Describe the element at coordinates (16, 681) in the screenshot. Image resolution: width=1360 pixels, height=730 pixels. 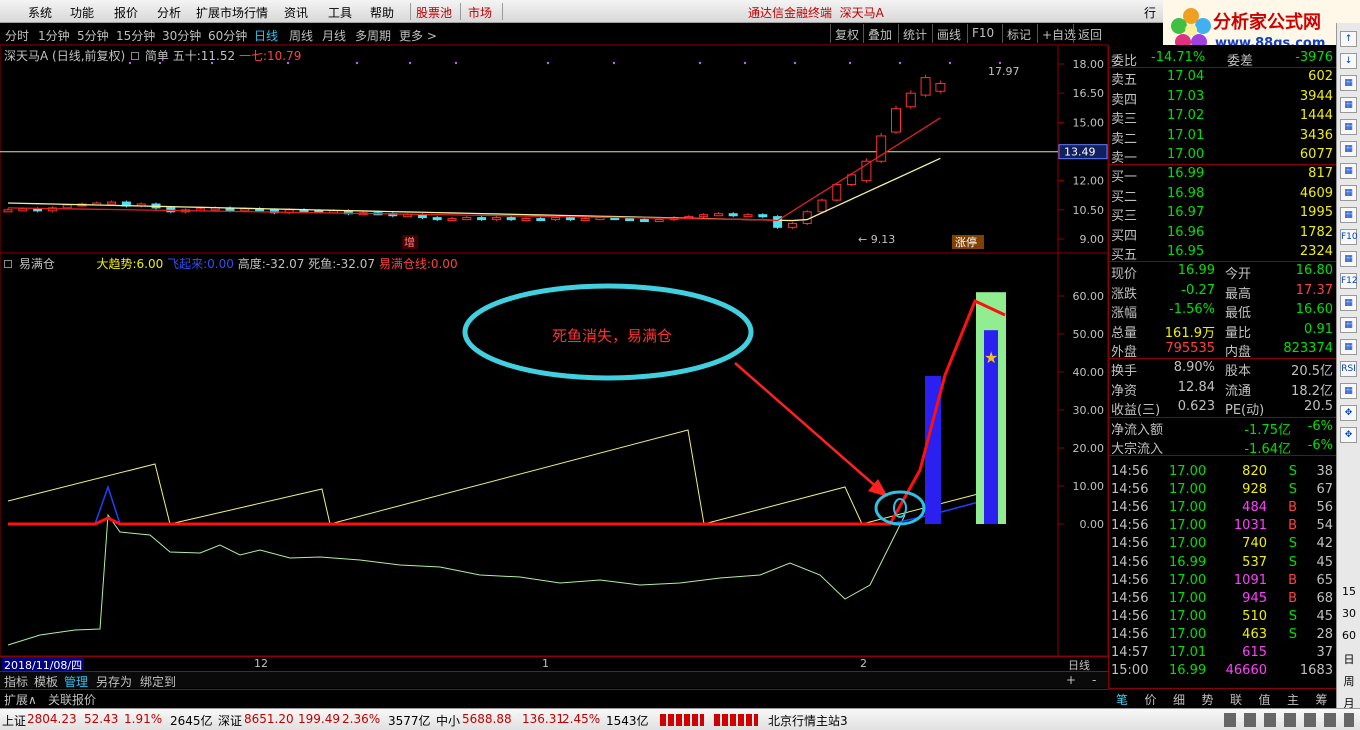
I see `tab-indicator: 指标` at that location.